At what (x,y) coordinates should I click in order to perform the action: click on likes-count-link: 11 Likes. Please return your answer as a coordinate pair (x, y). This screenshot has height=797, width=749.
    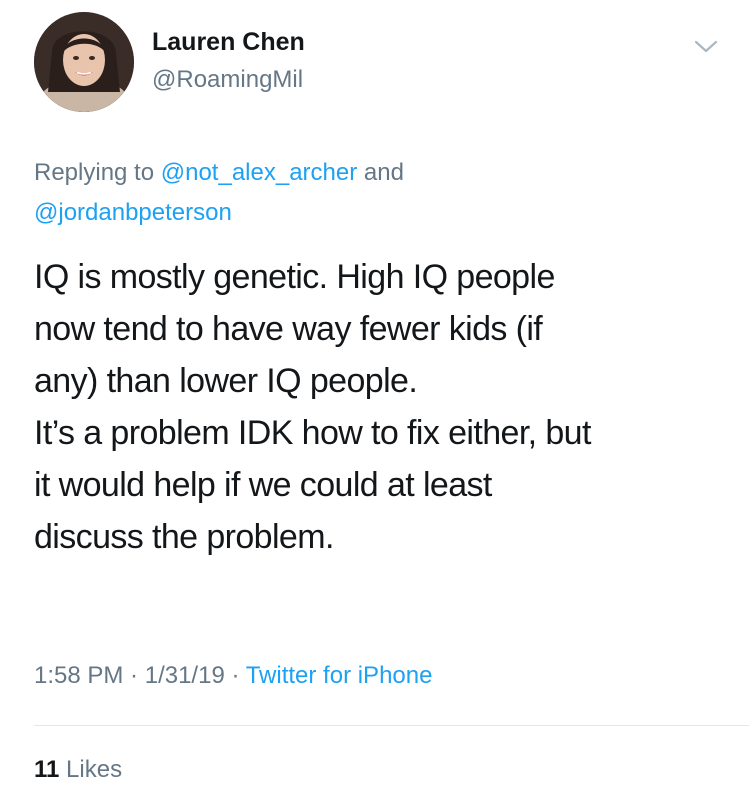
    Looking at the image, I should click on (78, 770).